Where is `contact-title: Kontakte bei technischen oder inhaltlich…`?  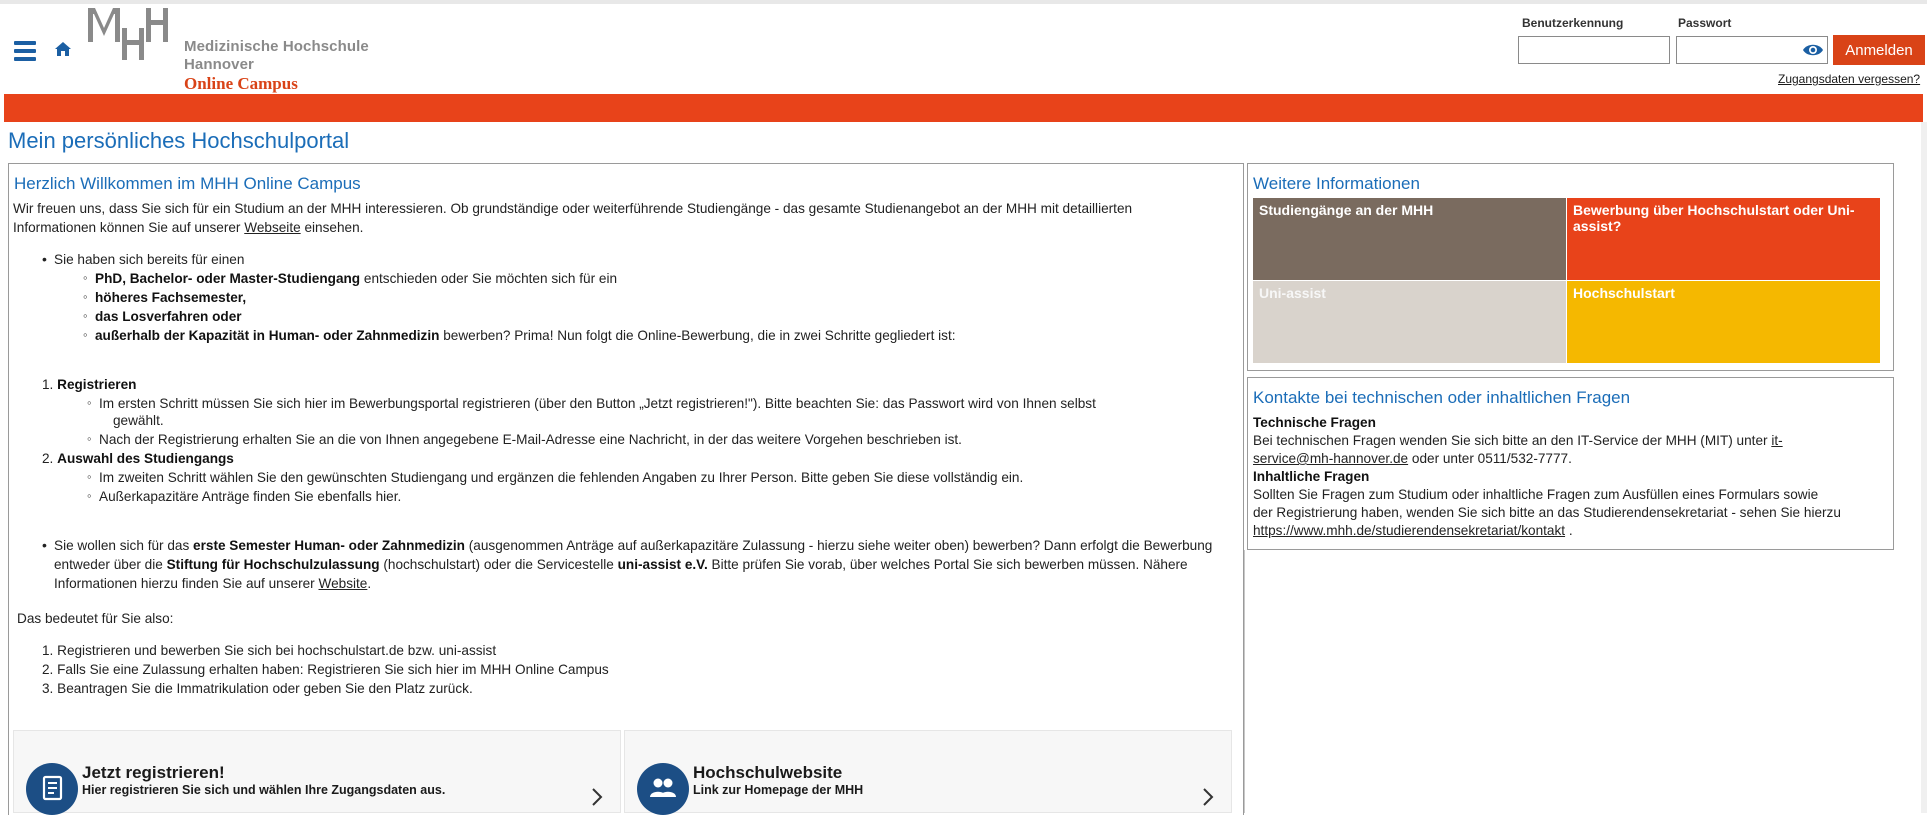
contact-title: Kontakte bei technischen oder inhaltlich… is located at coordinates (1442, 397).